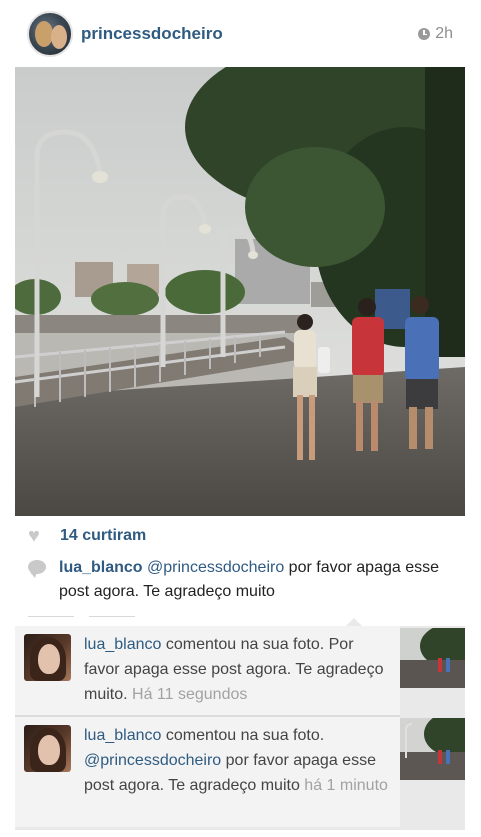 The image size is (481, 837). What do you see at coordinates (346, 785) in the screenshot?
I see `notification-time: há 1 minuto` at bounding box center [346, 785].